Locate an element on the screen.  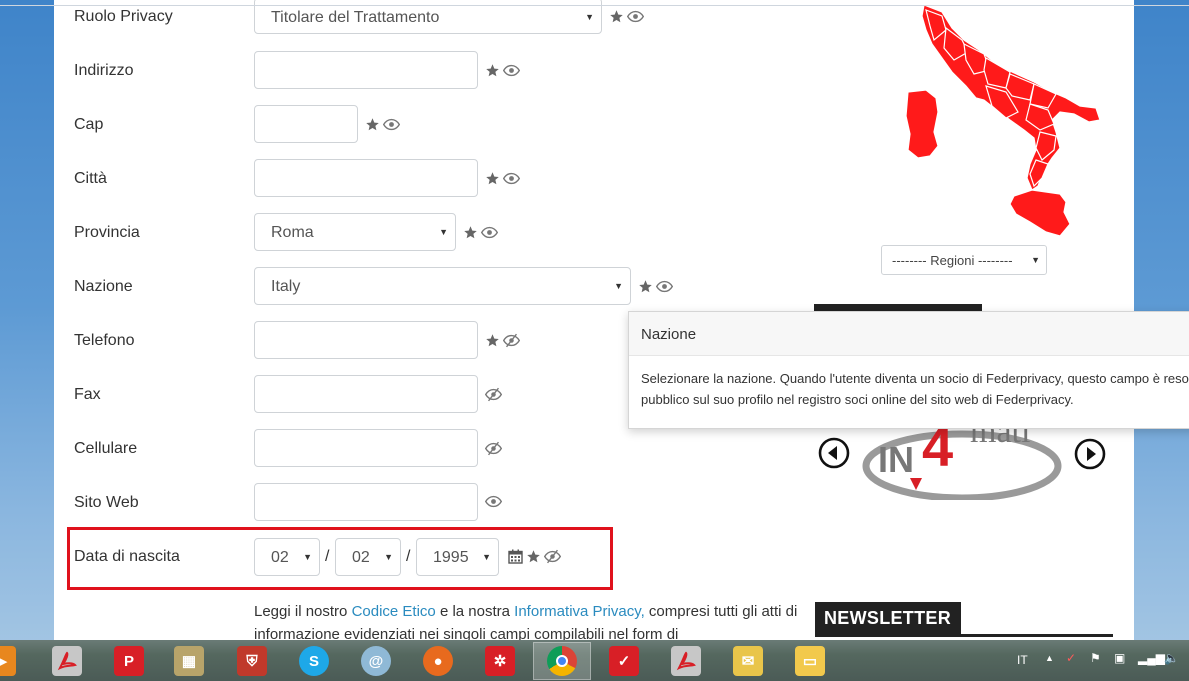
svg-text: IN is located at coordinates (896, 459).